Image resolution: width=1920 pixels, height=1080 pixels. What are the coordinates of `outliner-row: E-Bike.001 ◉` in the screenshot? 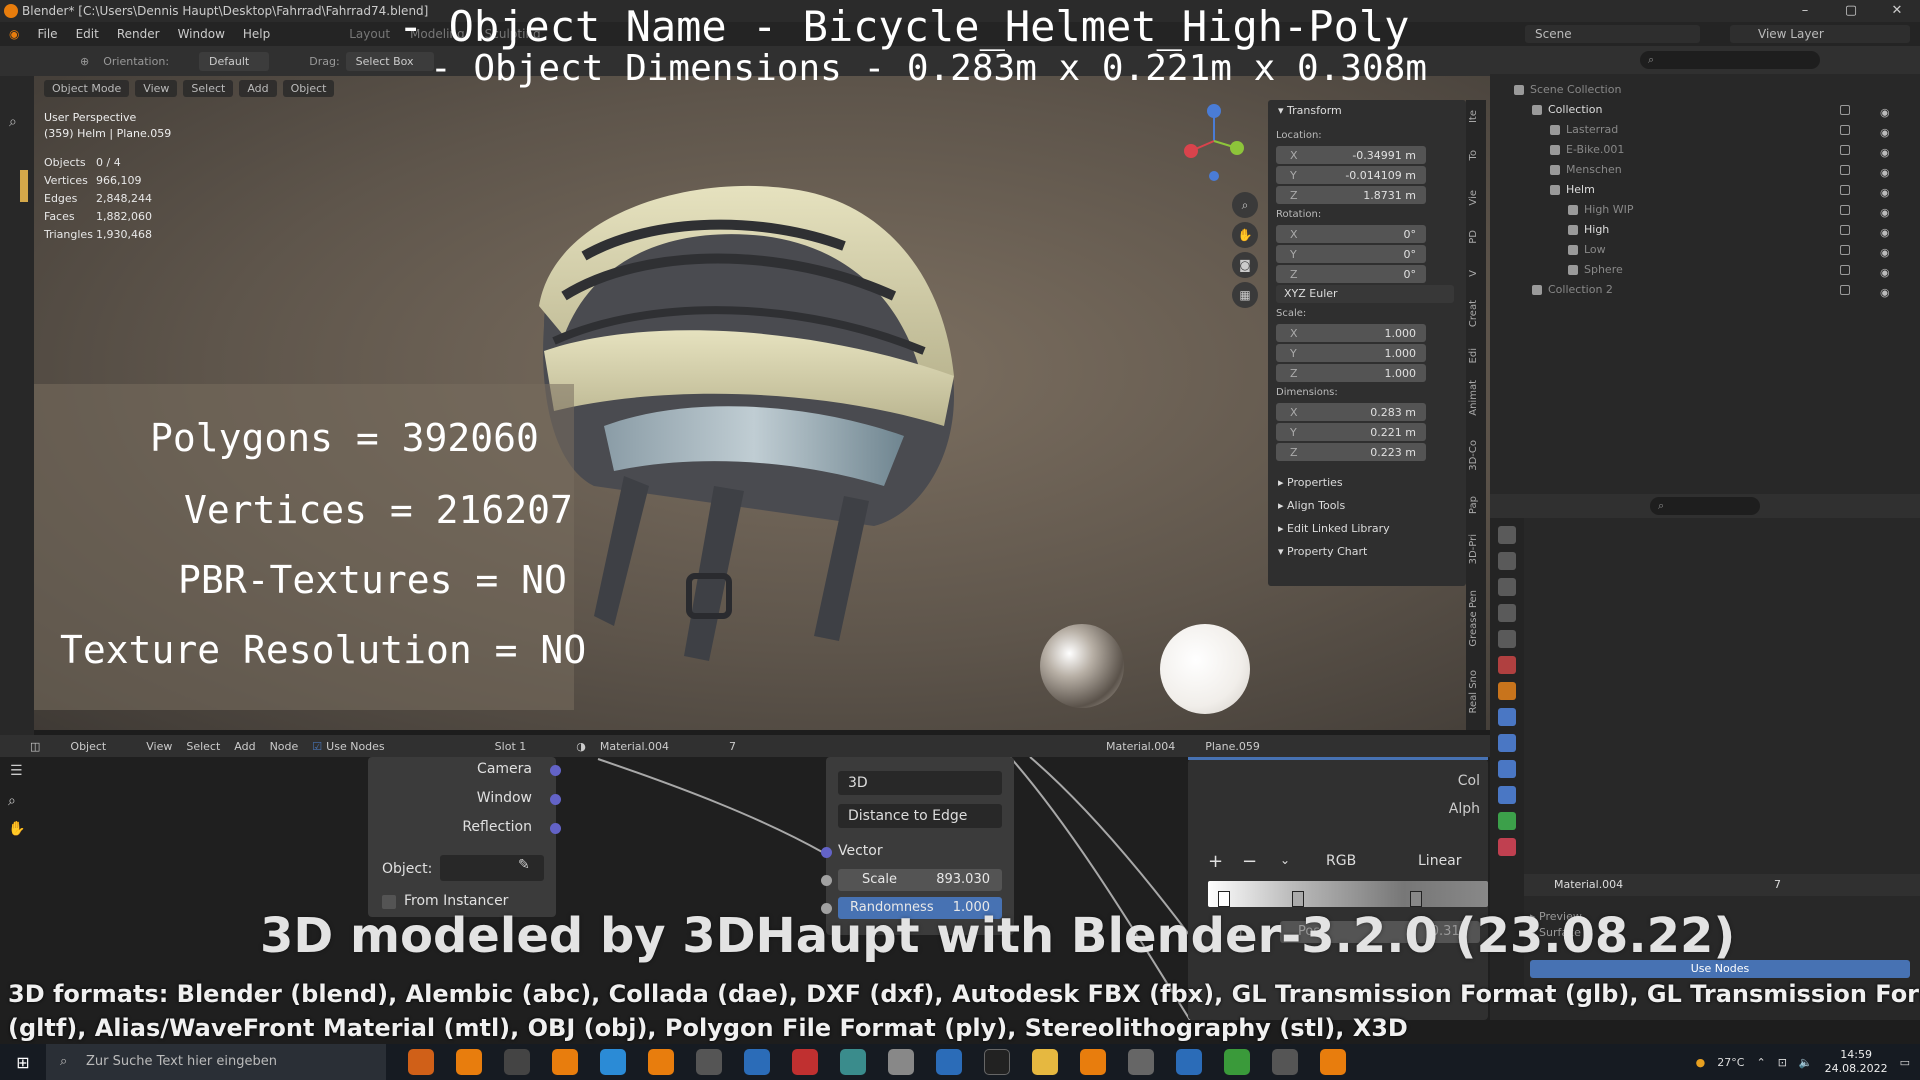 It's located at (1705, 150).